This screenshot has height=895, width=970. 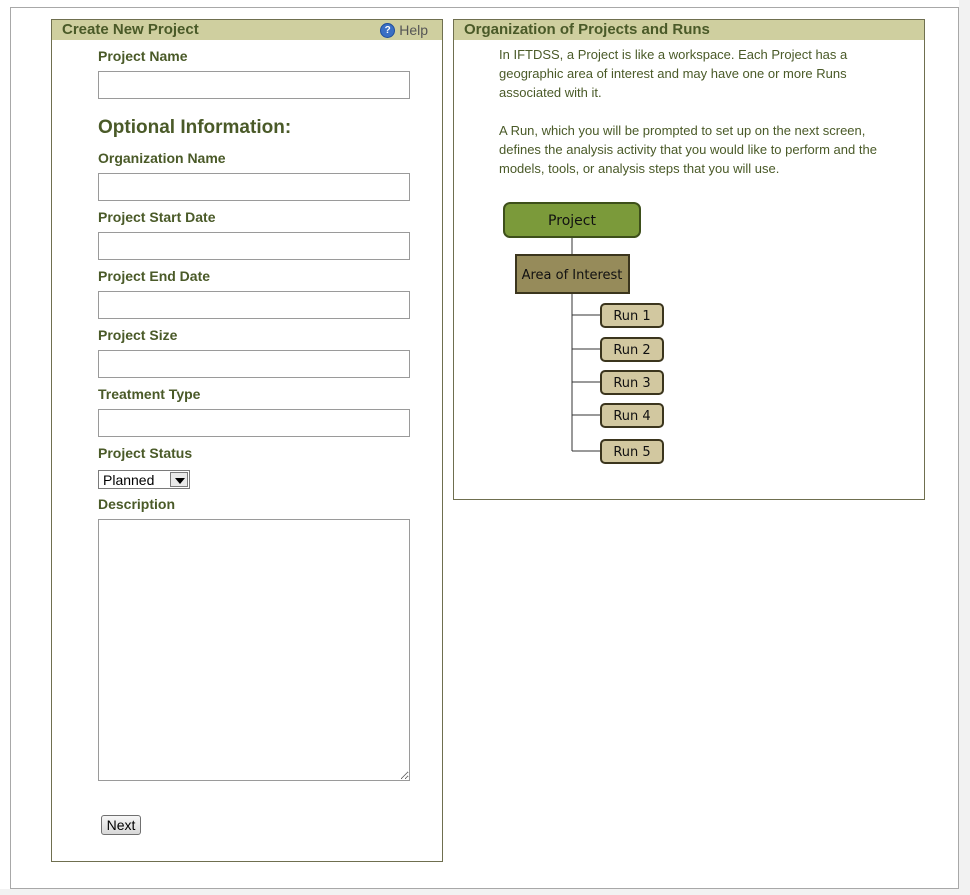 I want to click on area-of-interest-label: Area of Interest, so click(x=572, y=275).